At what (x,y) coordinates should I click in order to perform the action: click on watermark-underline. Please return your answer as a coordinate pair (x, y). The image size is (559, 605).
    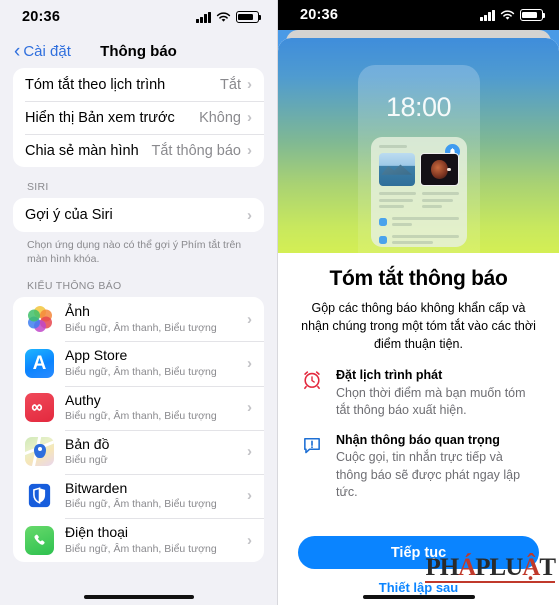
    Looking at the image, I should click on (490, 582).